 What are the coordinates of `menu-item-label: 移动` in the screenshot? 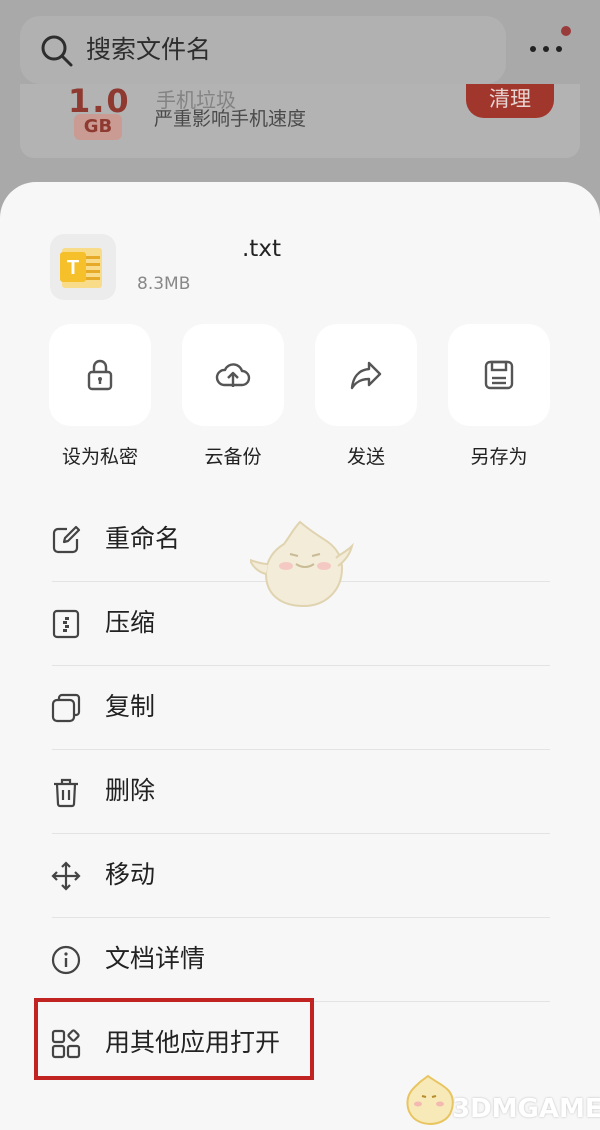 It's located at (130, 874).